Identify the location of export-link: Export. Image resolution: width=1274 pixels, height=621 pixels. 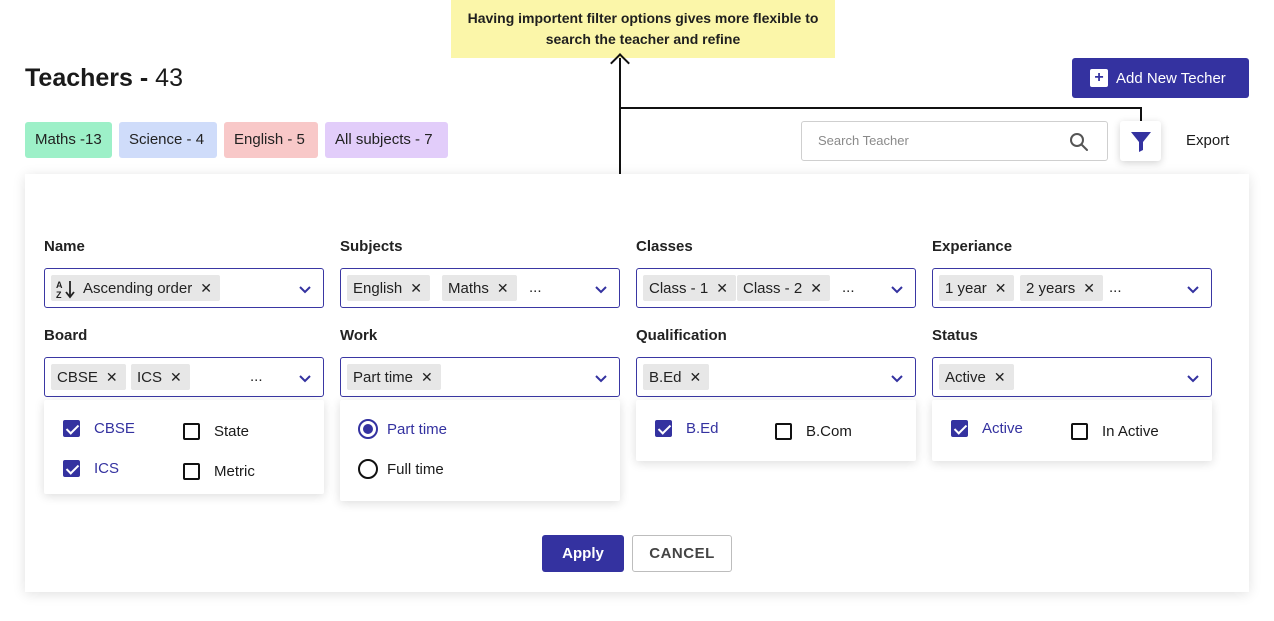
(1207, 140).